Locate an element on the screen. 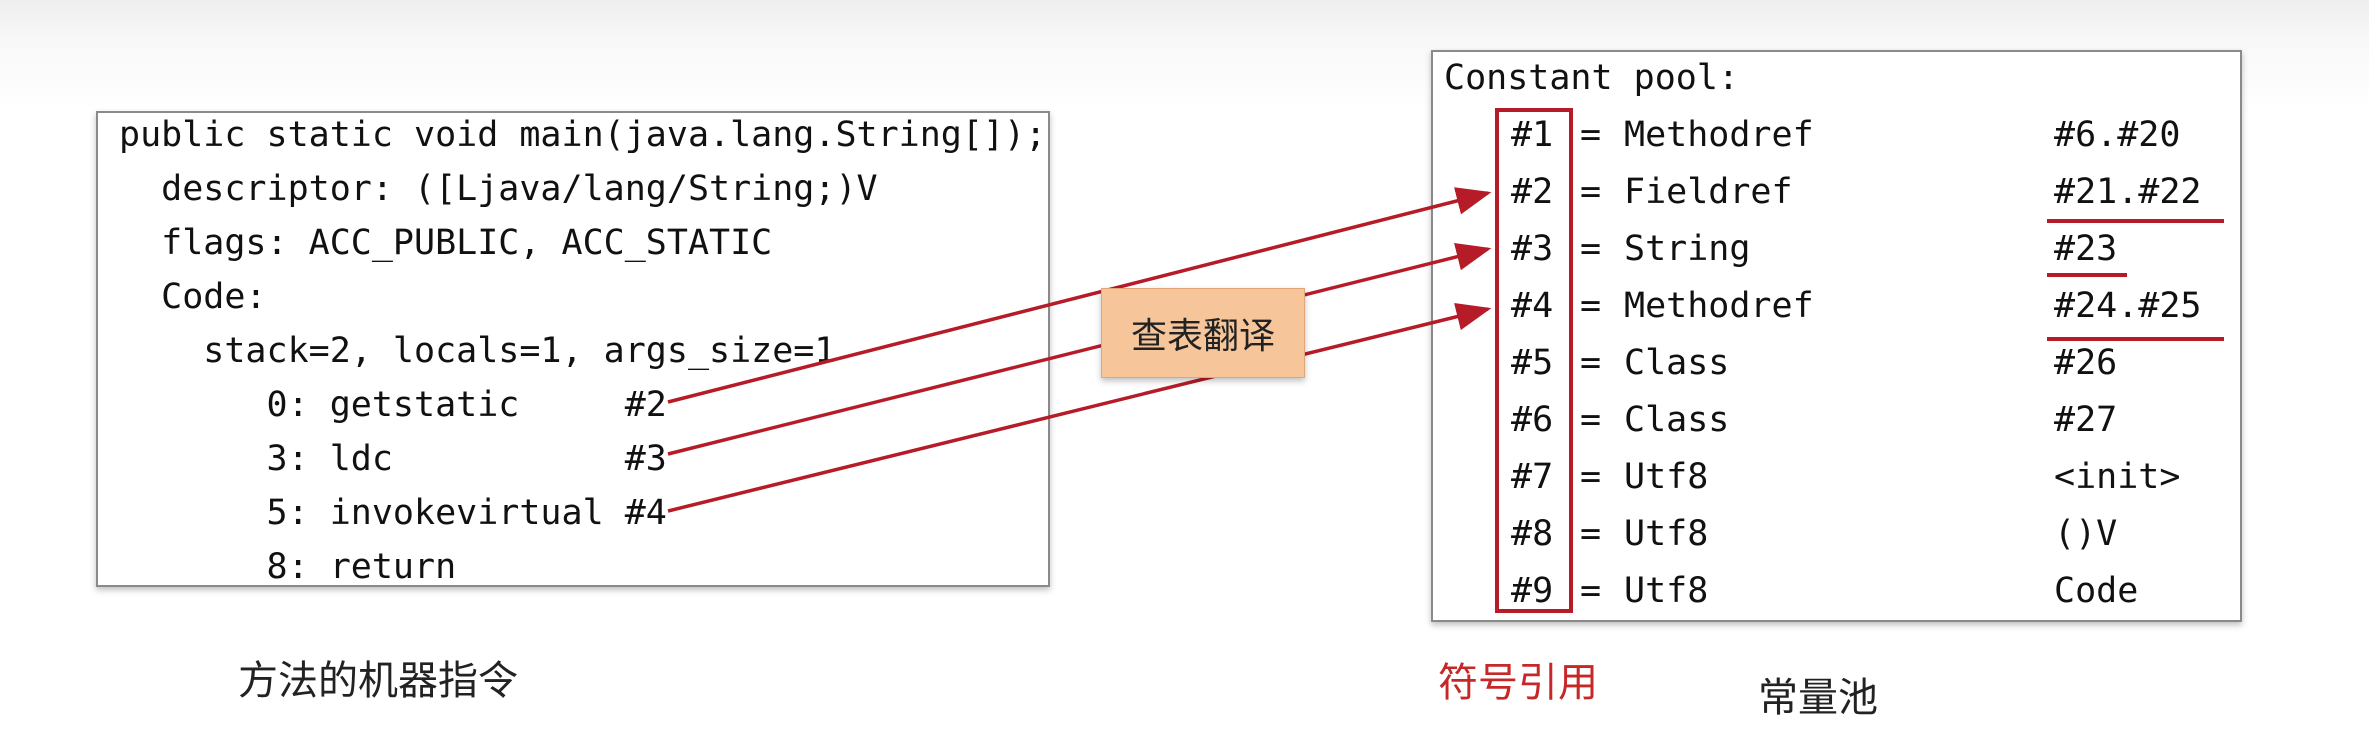 Image resolution: width=2369 pixels, height=730 pixels. lookup-translate-badge: 查表翻译 is located at coordinates (1203, 333).